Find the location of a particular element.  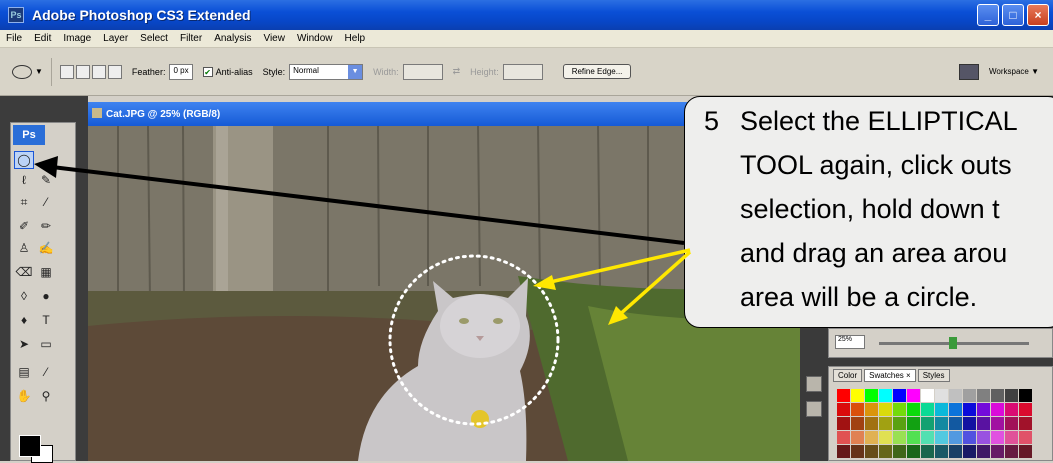

add-to-selection-icon is located at coordinates (82, 71).